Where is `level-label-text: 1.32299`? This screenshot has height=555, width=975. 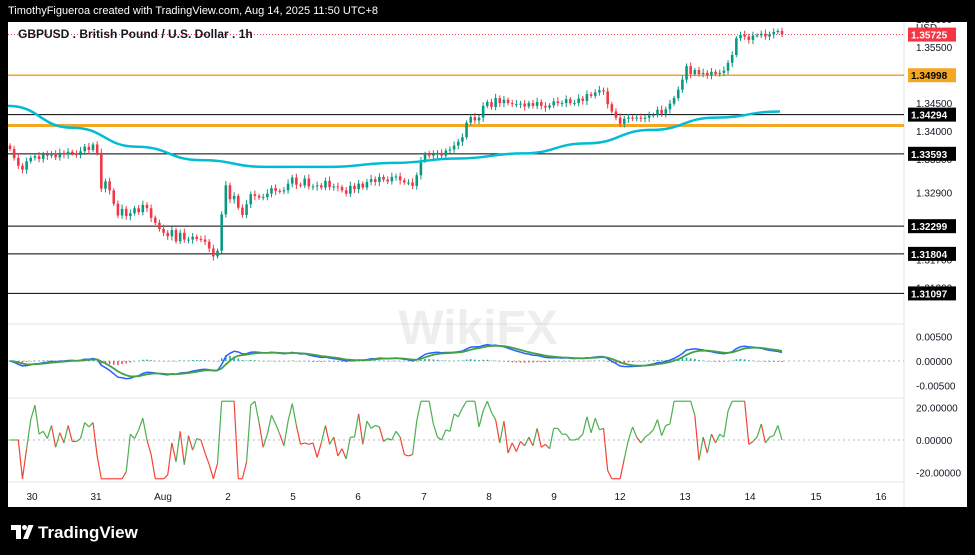
level-label-text: 1.32299 is located at coordinates (929, 227).